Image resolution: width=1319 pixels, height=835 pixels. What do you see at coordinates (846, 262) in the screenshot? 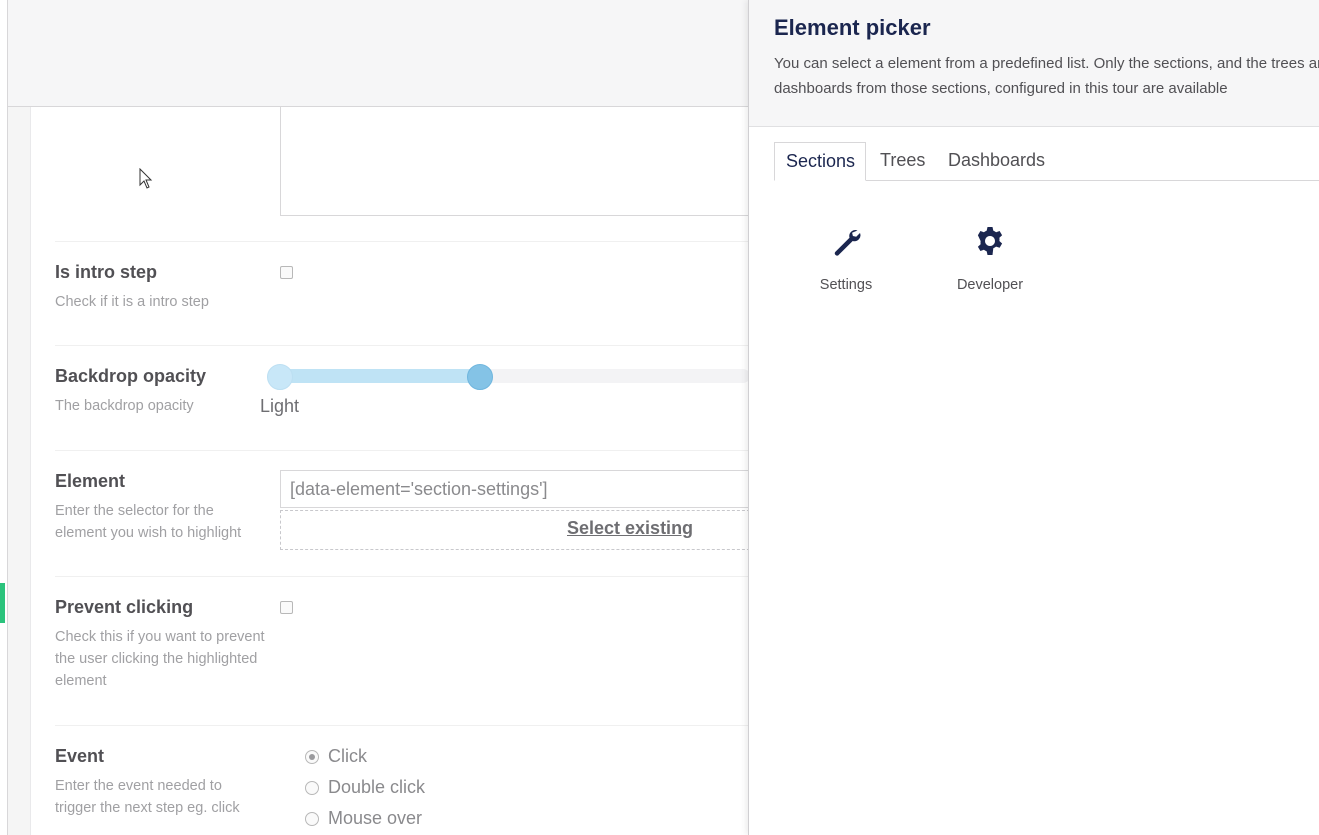
I see `section-item-settings: Settings` at bounding box center [846, 262].